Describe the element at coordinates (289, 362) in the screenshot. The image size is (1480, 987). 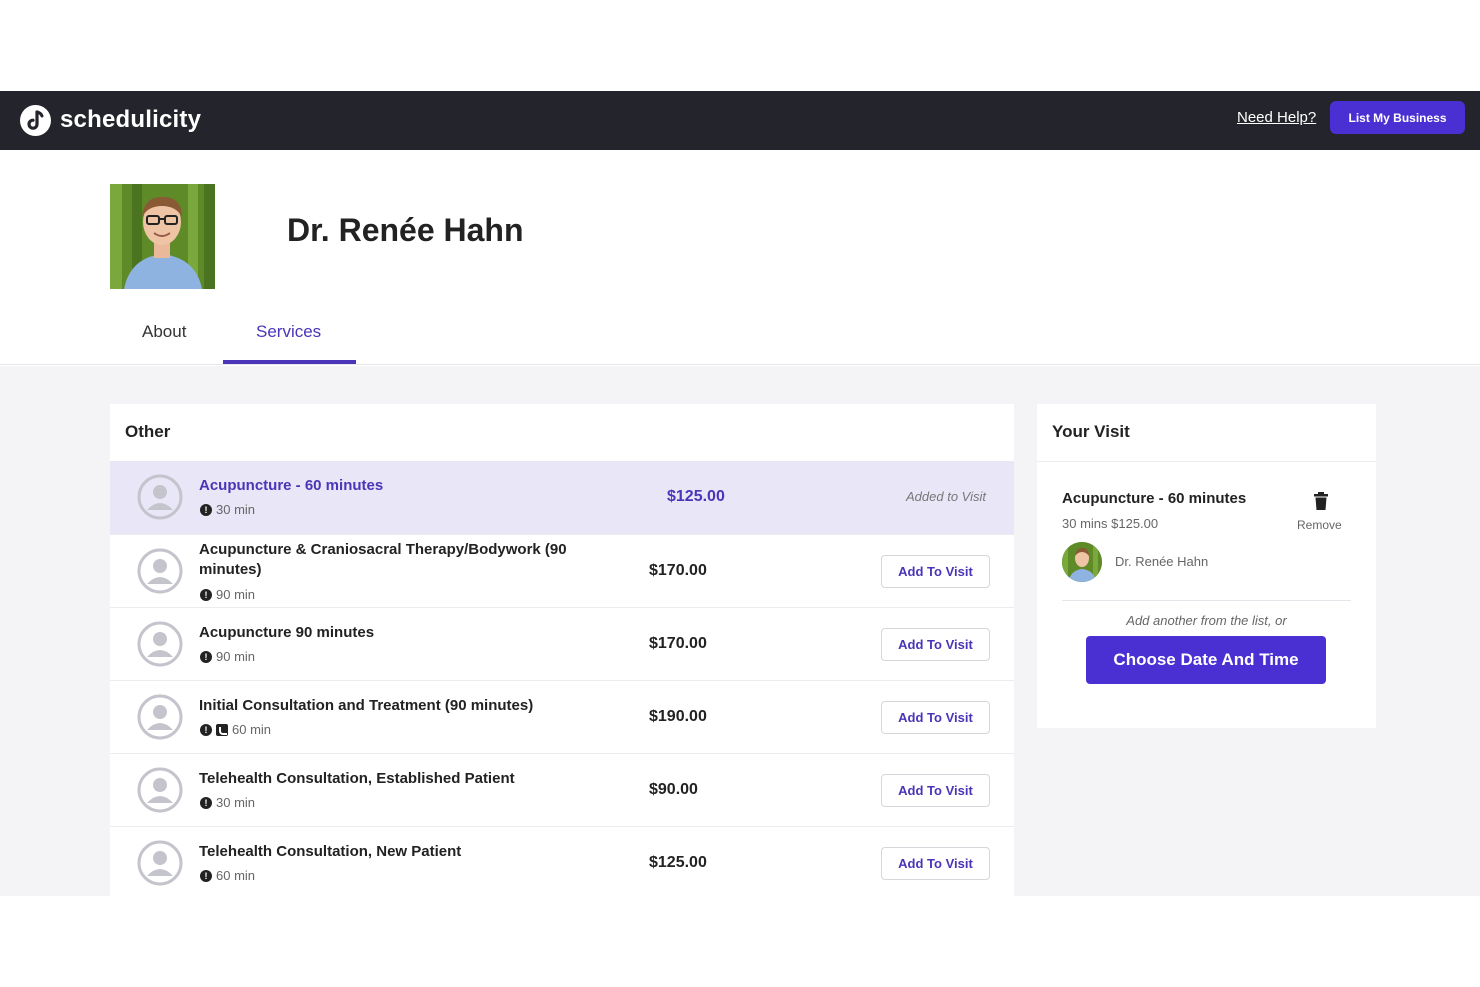
I see `active-tab-indicator` at that location.